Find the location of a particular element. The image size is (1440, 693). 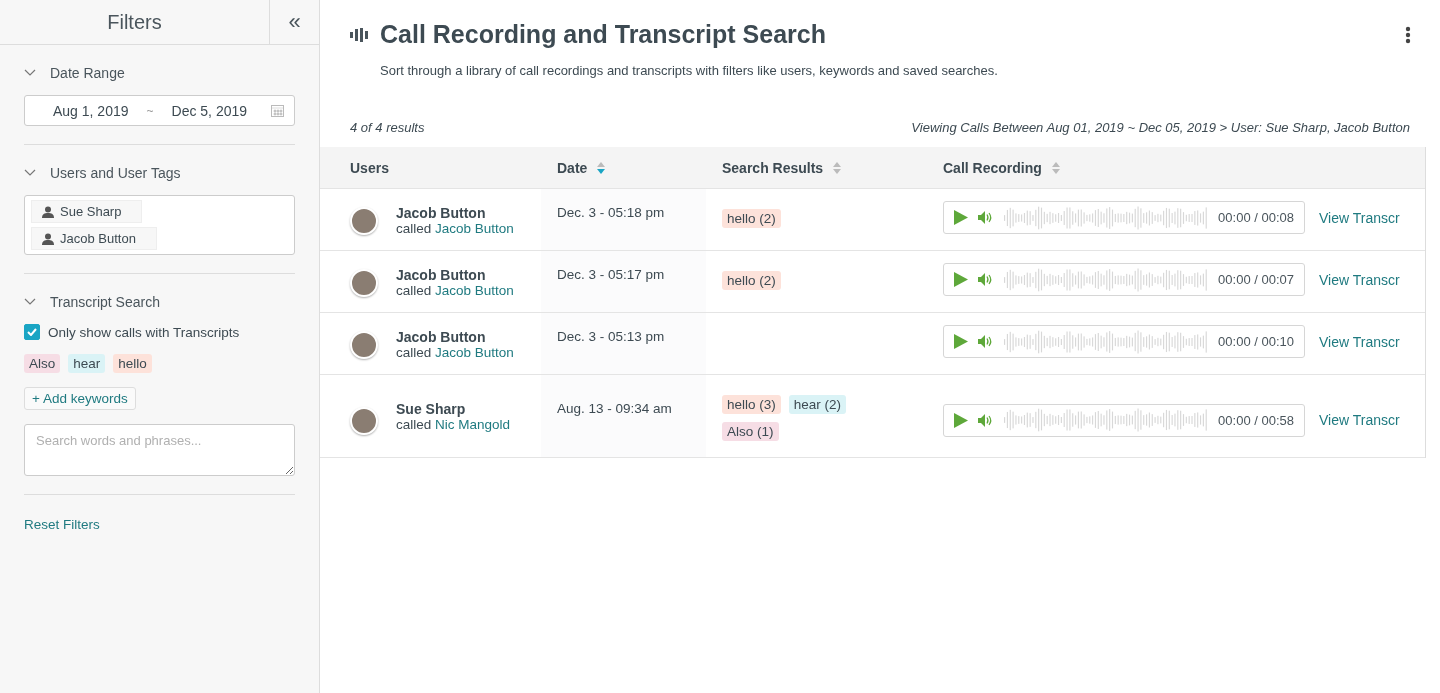

playback-time: 00:00 / 00:58 is located at coordinates (1256, 420).